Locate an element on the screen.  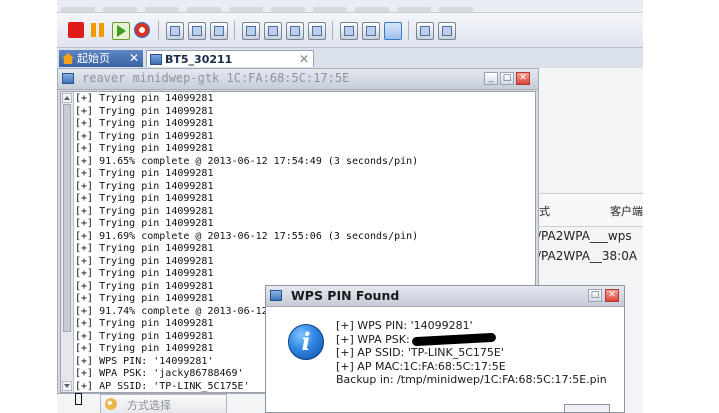
dialog-title: WPS PIN Found is located at coordinates (345, 295).